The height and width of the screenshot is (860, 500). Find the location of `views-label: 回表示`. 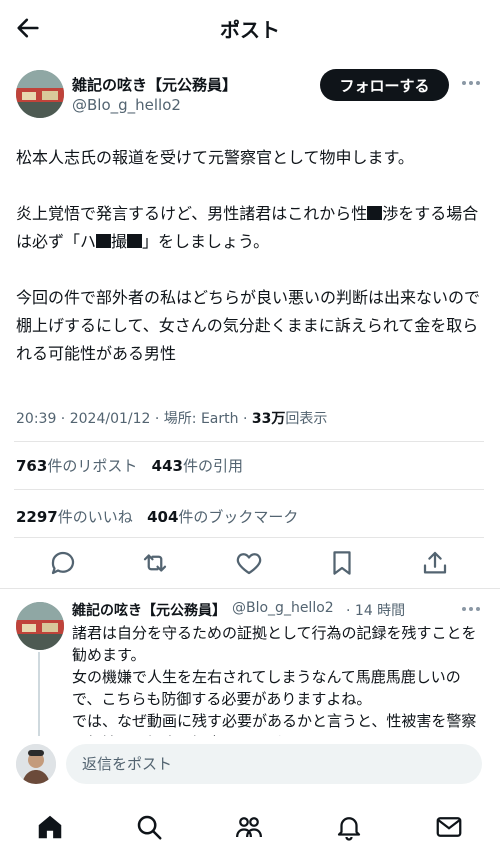

views-label: 回表示 is located at coordinates (306, 419).